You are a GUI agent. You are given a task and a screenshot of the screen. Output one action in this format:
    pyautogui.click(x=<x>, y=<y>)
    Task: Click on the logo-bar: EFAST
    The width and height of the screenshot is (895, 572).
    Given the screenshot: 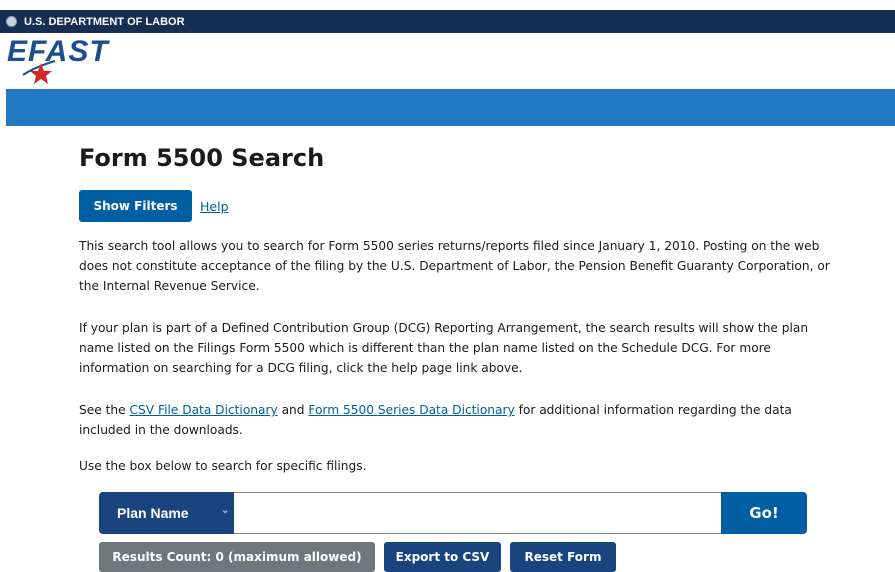 What is the action you would take?
    pyautogui.click(x=447, y=61)
    